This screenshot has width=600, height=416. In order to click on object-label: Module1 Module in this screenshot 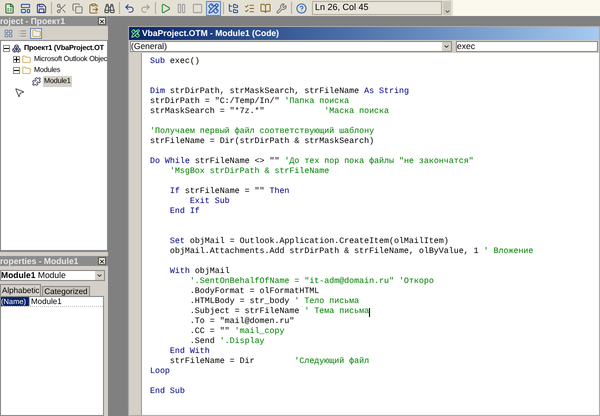, I will do `click(33, 275)`.